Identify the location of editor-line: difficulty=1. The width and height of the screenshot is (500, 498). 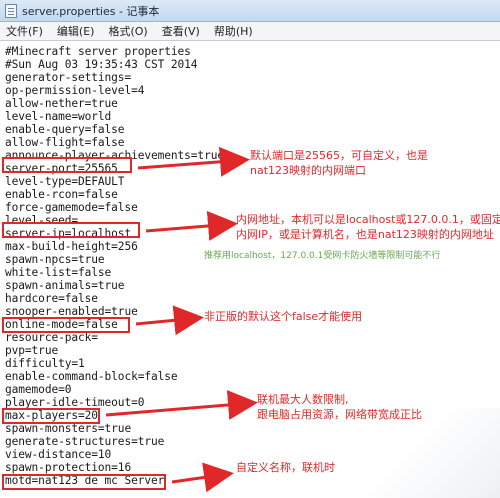
(45, 363).